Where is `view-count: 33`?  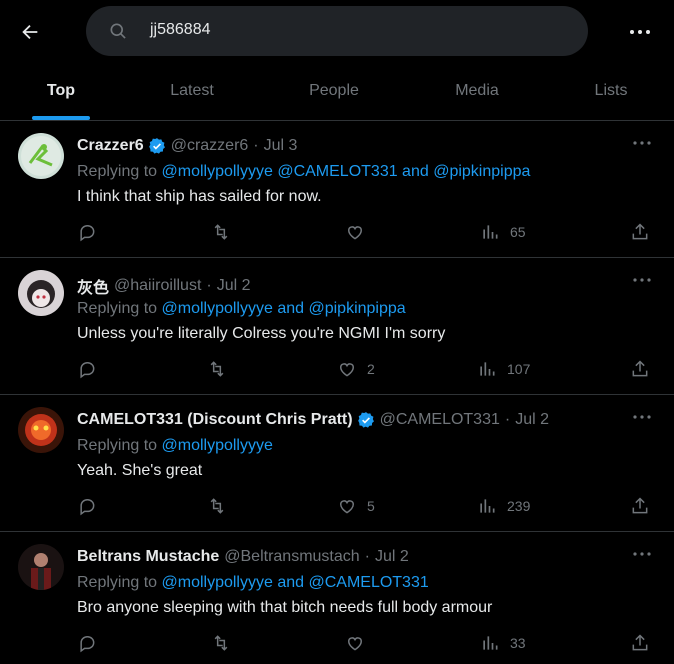
view-count: 33 is located at coordinates (518, 643).